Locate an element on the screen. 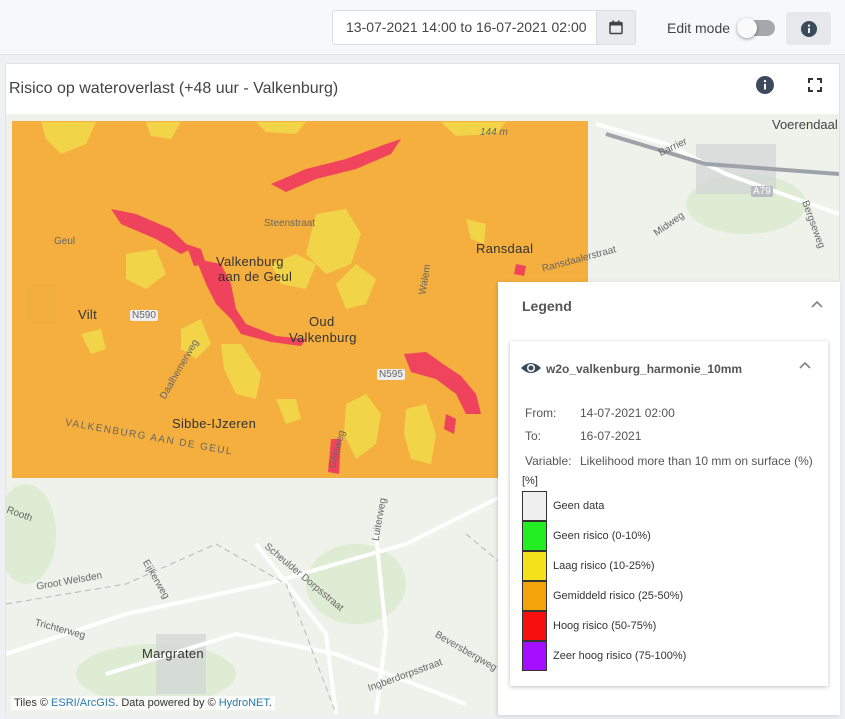 This screenshot has height=719, width=845. legend-class-label: Laag risico (10-25%) is located at coordinates (604, 566).